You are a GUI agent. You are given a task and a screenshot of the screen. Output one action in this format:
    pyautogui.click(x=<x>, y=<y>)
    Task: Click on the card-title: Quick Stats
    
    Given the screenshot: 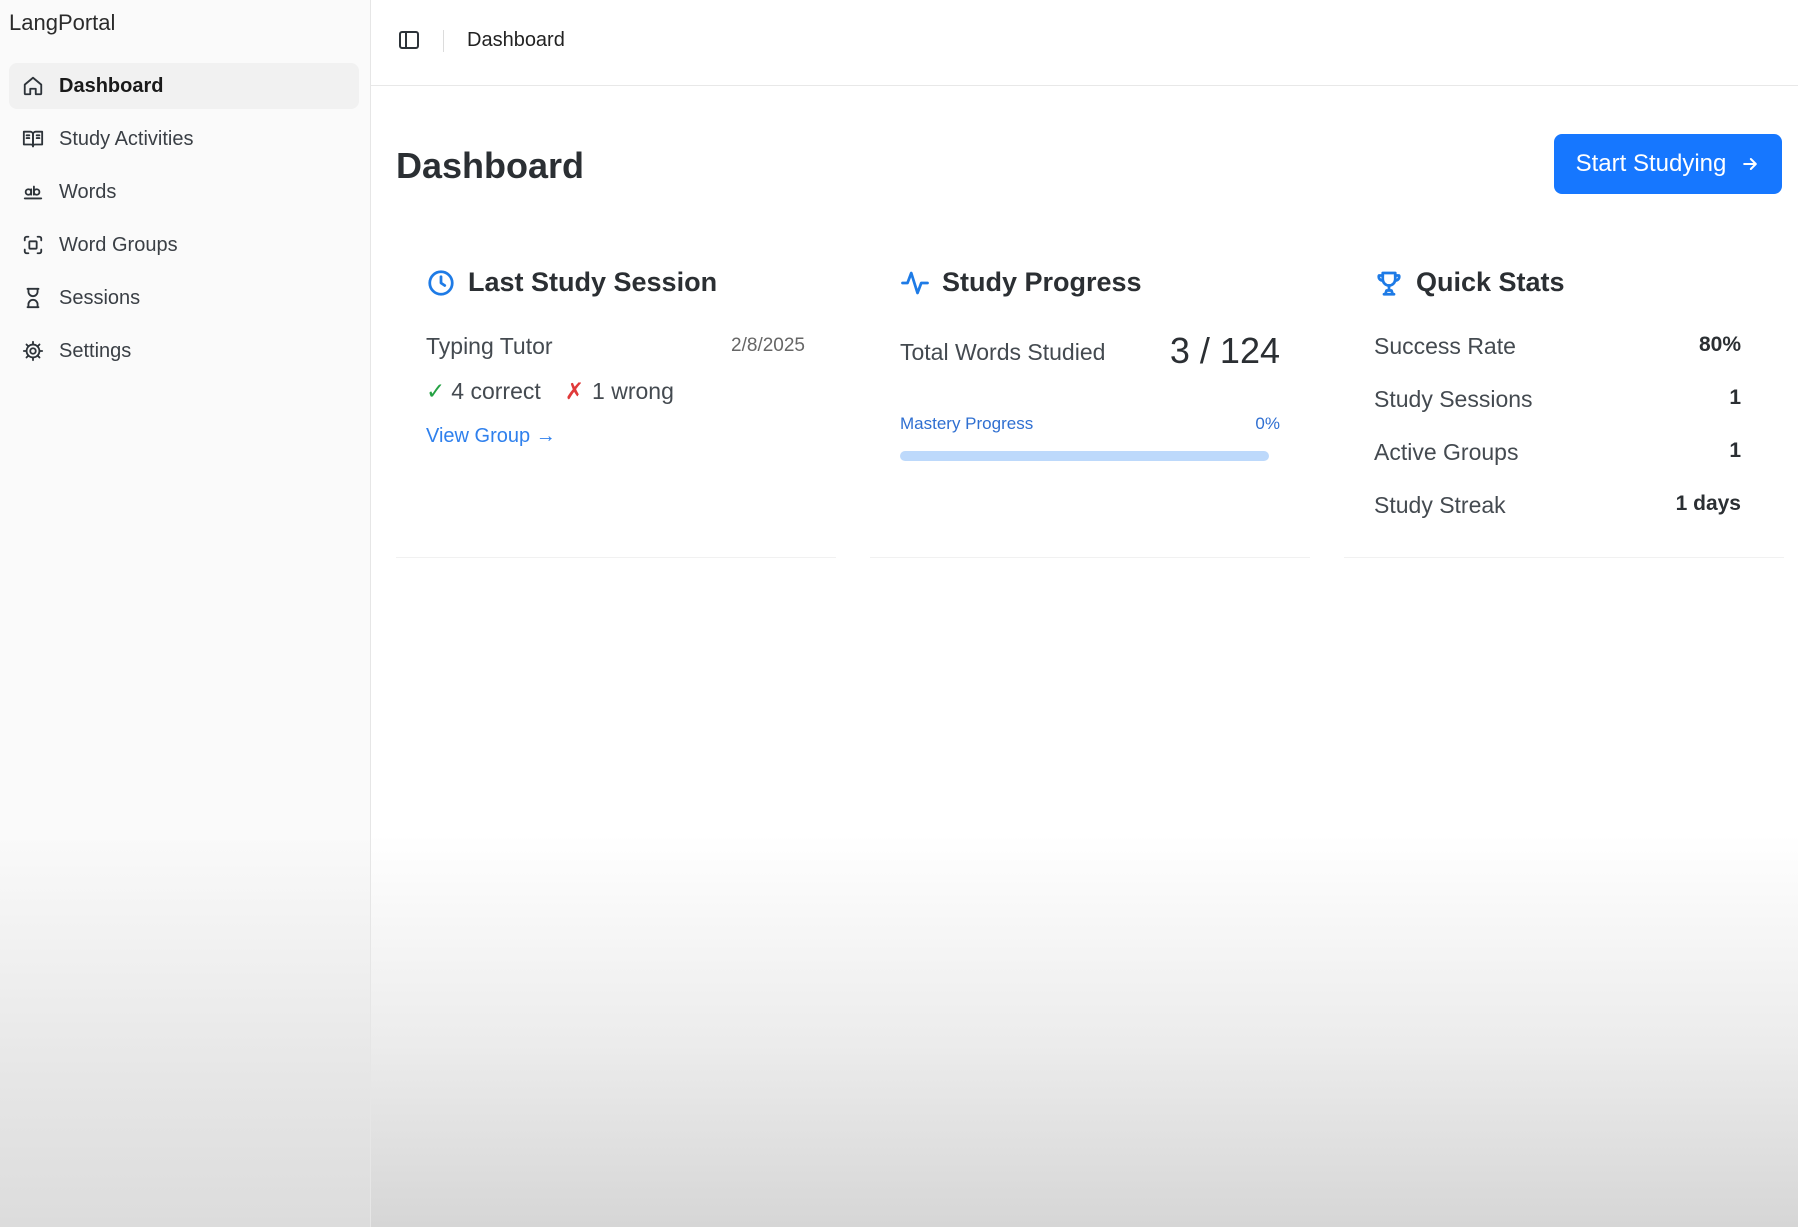 What is the action you would take?
    pyautogui.click(x=1469, y=282)
    